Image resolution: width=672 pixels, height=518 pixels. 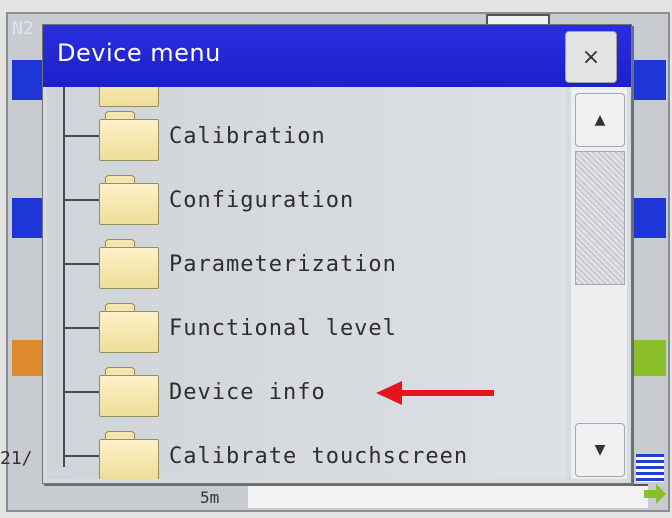 What do you see at coordinates (283, 328) in the screenshot?
I see `menu-item-label: Functional level` at bounding box center [283, 328].